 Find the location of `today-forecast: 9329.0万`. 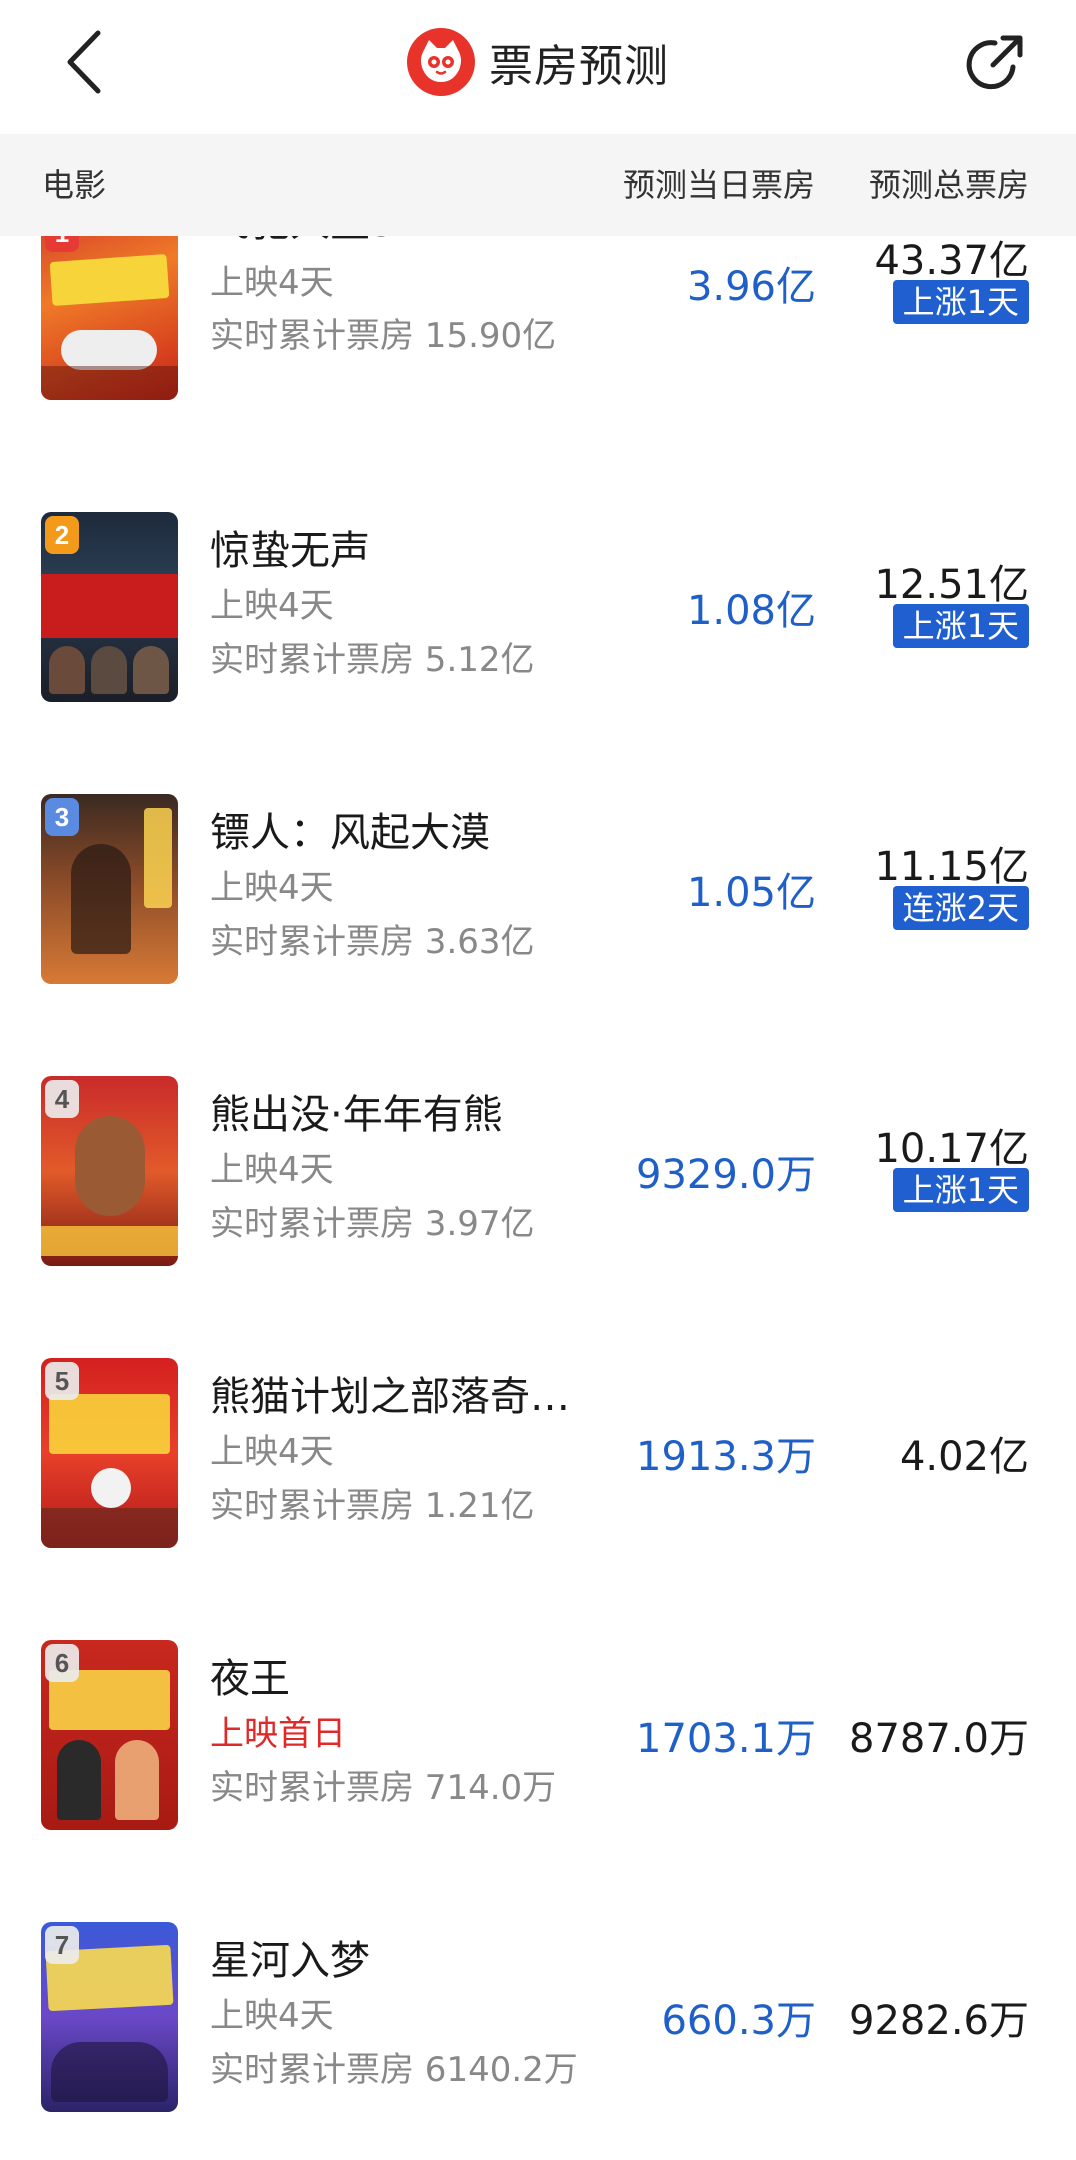

today-forecast: 9329.0万 is located at coordinates (726, 1175).